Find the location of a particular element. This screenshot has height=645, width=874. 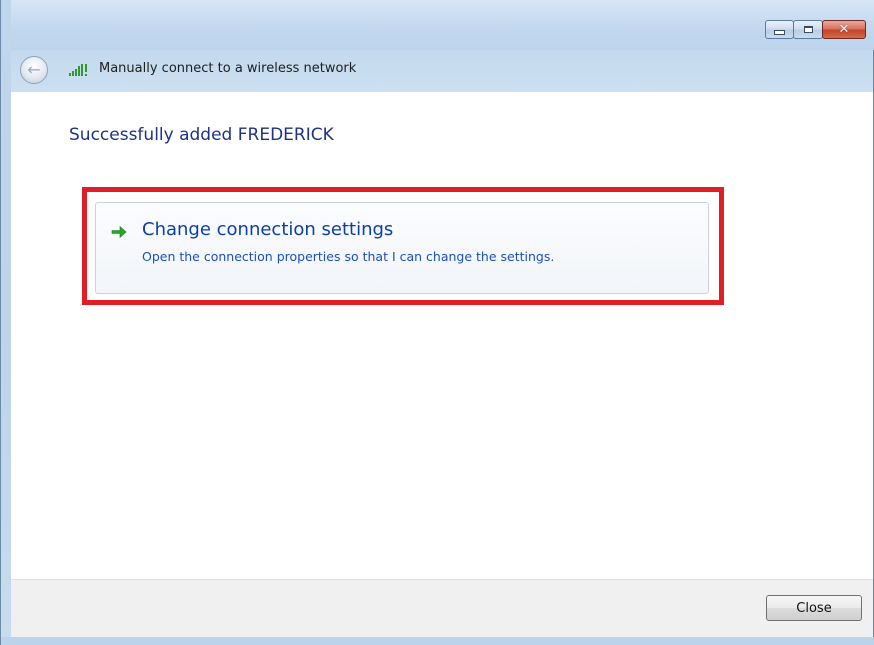

back-arrow-icon: ← is located at coordinates (34, 69).